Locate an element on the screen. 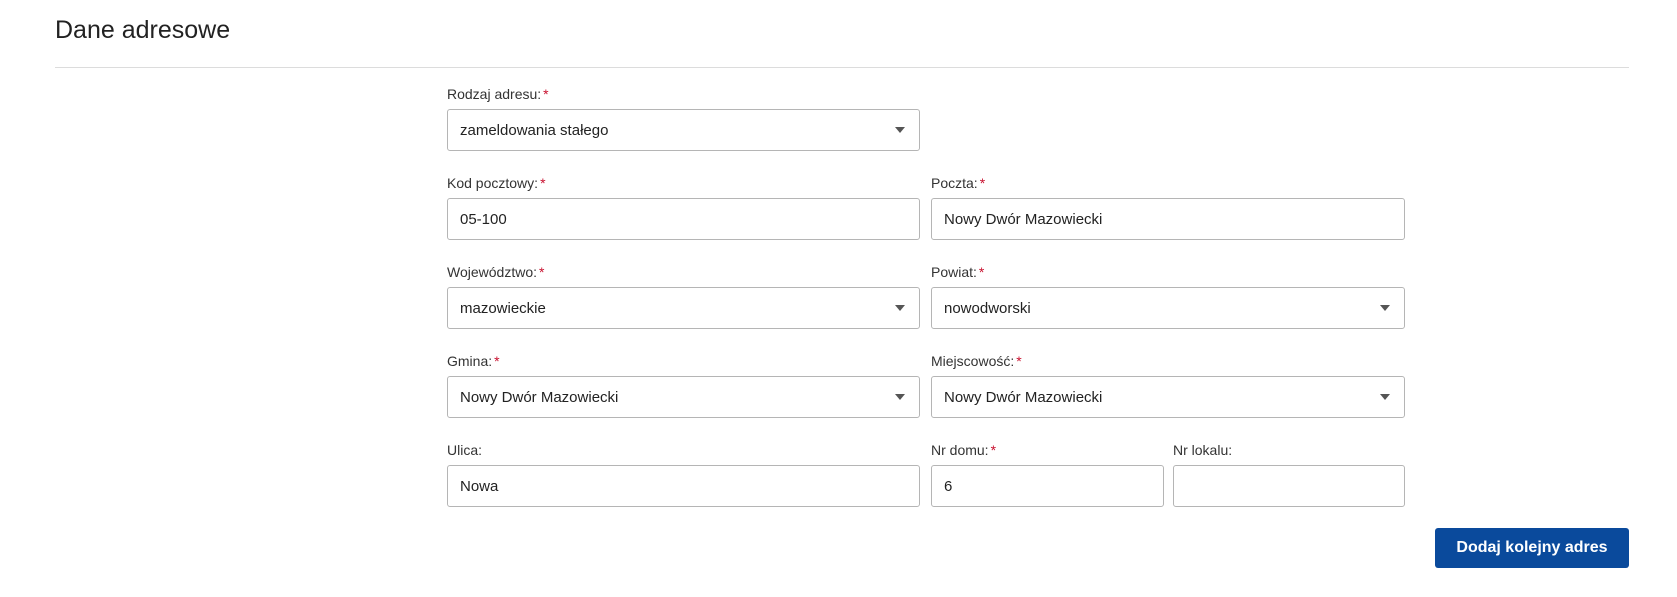 Image resolution: width=1677 pixels, height=597 pixels. post-office-field: Poczta: * is located at coordinates (1168, 207).